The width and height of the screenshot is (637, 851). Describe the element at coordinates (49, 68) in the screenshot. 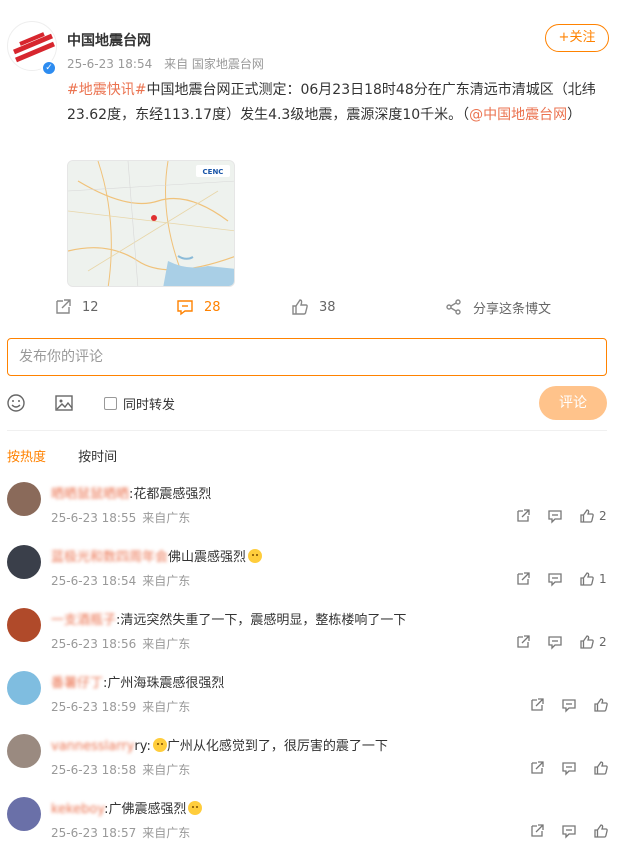

I see `verified-badge-icon: ✓` at that location.